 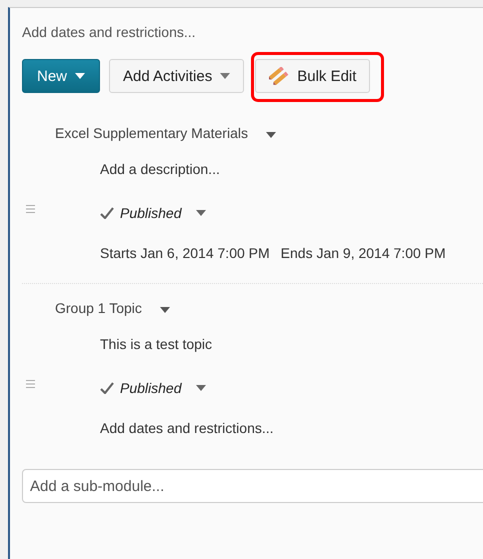 I want to click on toolbar-button: Add Activities, so click(x=176, y=76).